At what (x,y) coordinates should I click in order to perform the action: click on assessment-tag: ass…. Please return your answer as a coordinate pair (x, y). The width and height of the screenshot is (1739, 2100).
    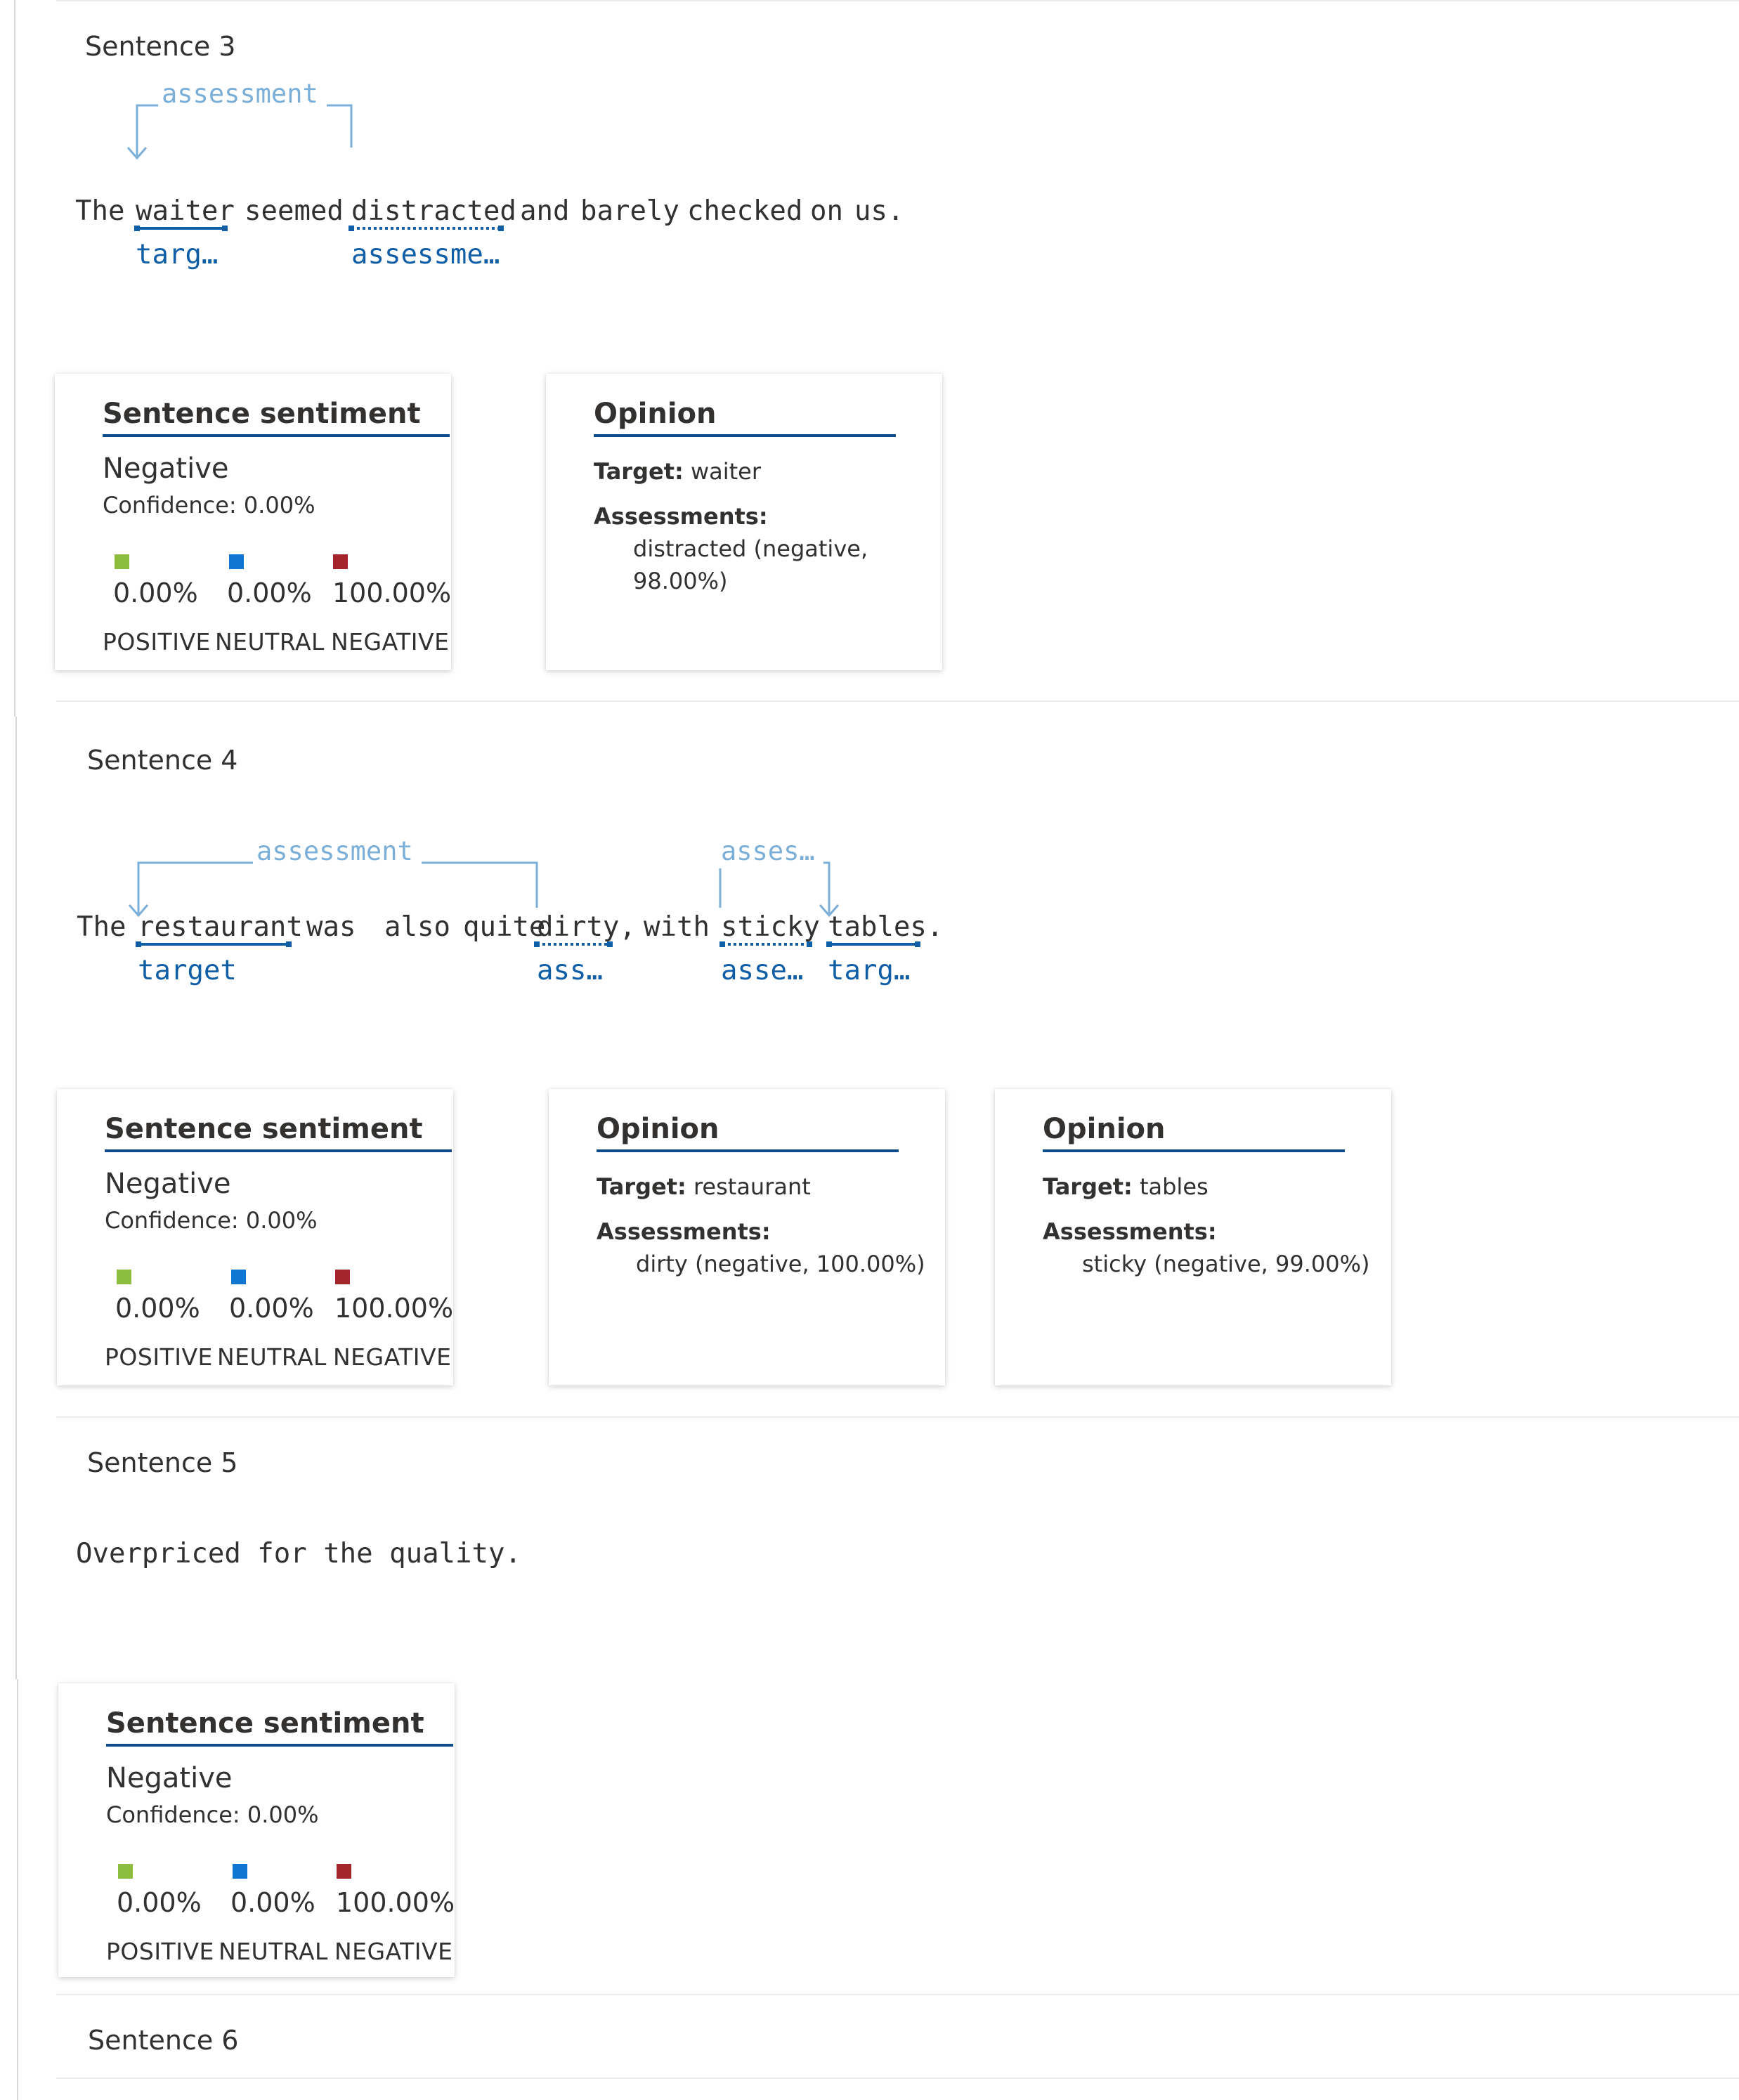
    Looking at the image, I should click on (570, 970).